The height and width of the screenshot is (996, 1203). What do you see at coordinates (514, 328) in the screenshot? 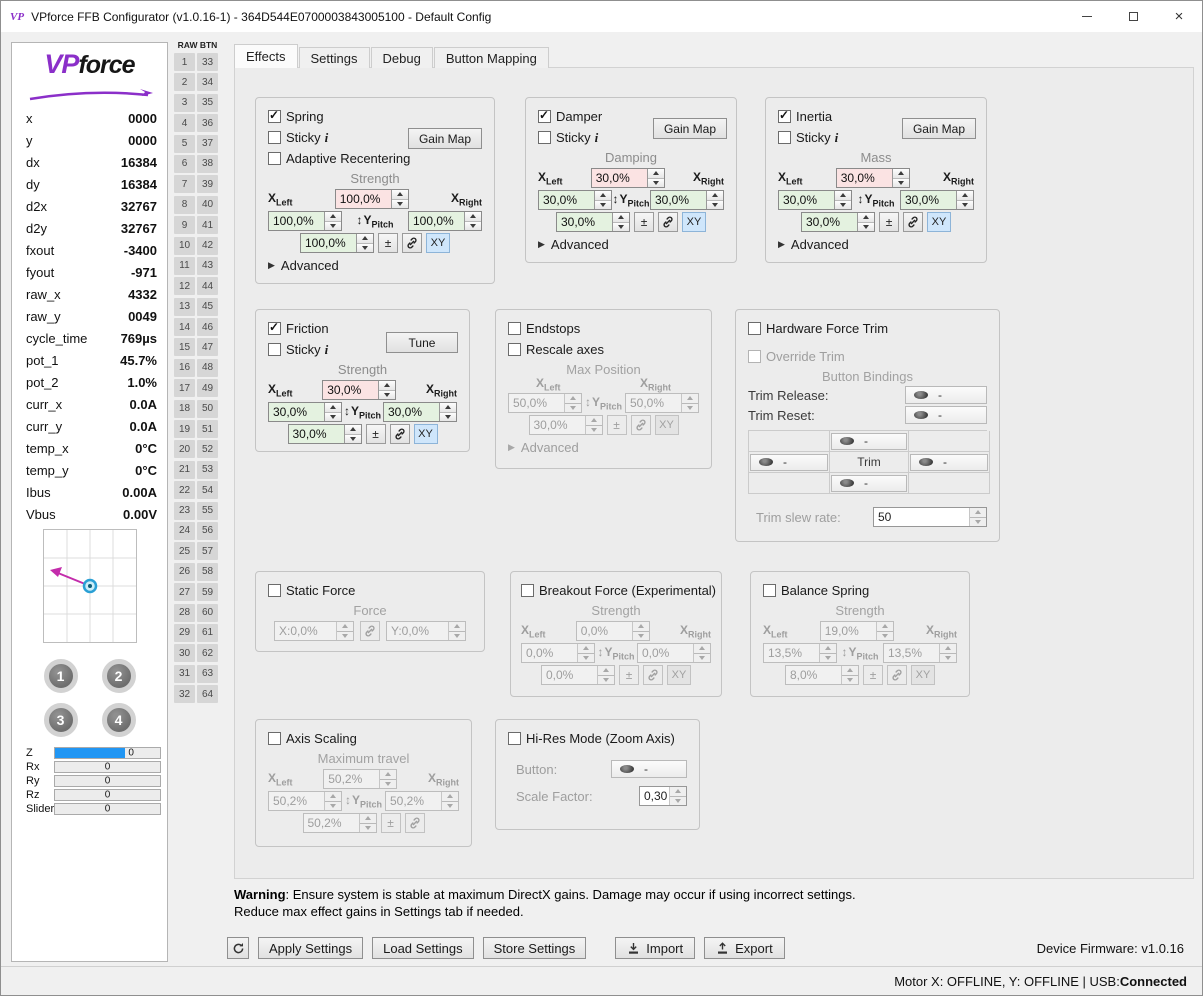
I see `endstops-checkbox` at bounding box center [514, 328].